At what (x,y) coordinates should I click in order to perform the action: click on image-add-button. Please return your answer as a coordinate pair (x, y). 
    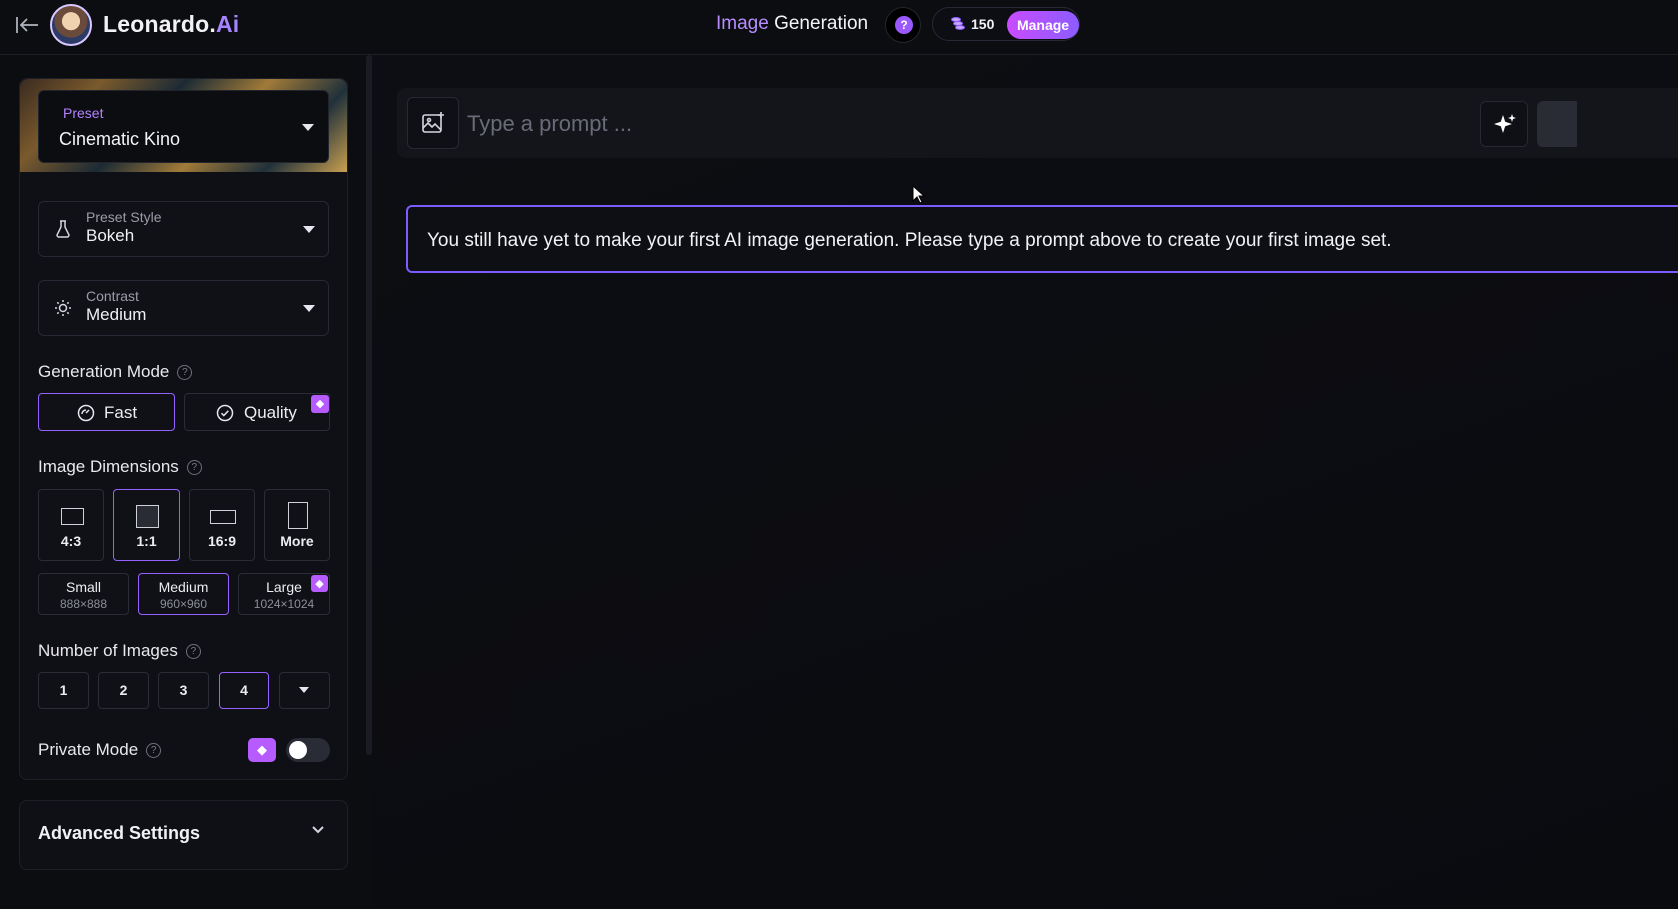
    Looking at the image, I should click on (433, 123).